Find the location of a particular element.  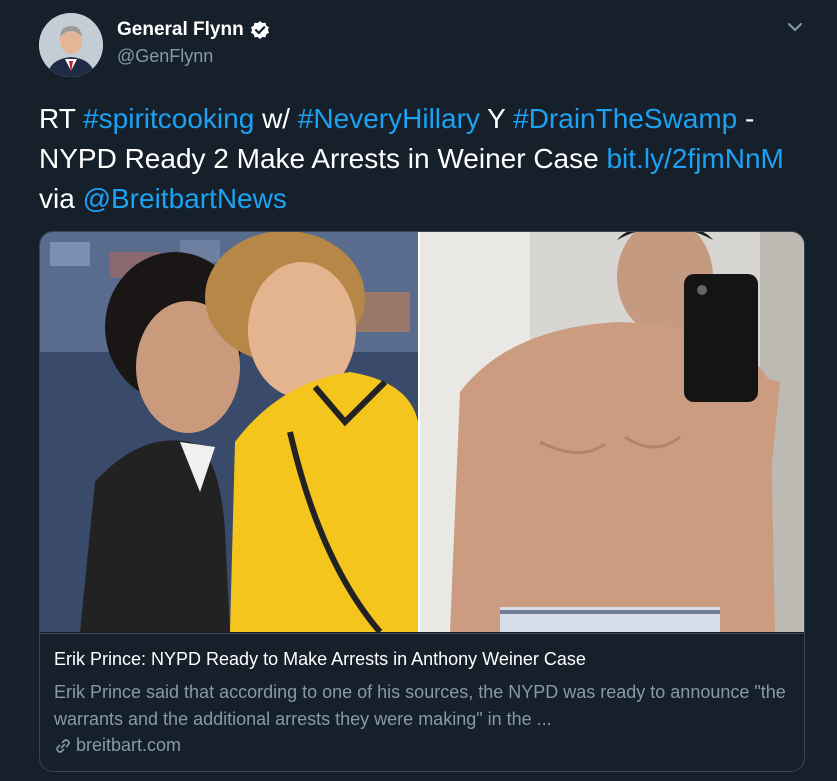

hashtag-link: #spiritcooking is located at coordinates (168, 118).